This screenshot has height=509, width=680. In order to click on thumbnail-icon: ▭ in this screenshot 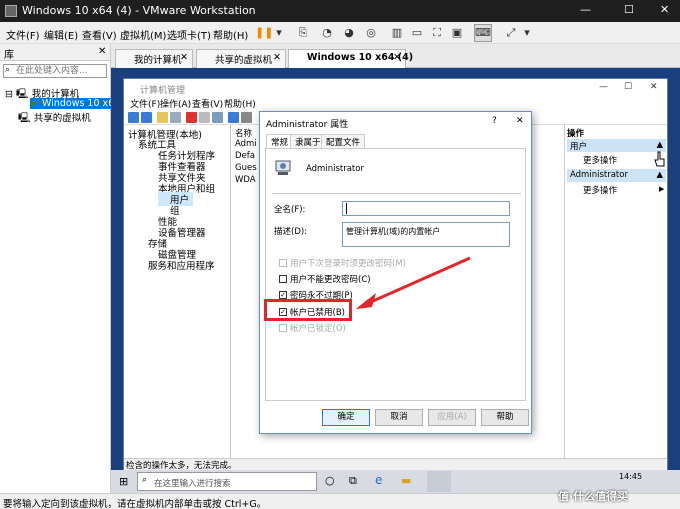, I will do `click(417, 33)`.